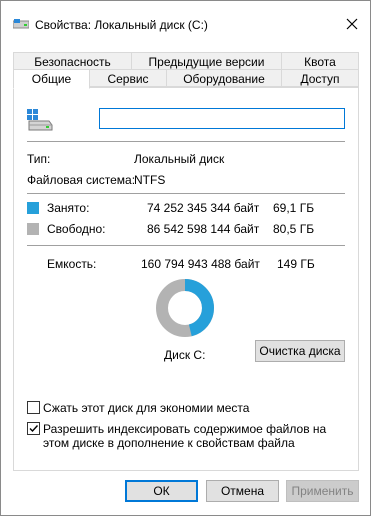 This screenshot has width=371, height=516. Describe the element at coordinates (68, 208) in the screenshot. I see `used-label: Занято:` at that location.